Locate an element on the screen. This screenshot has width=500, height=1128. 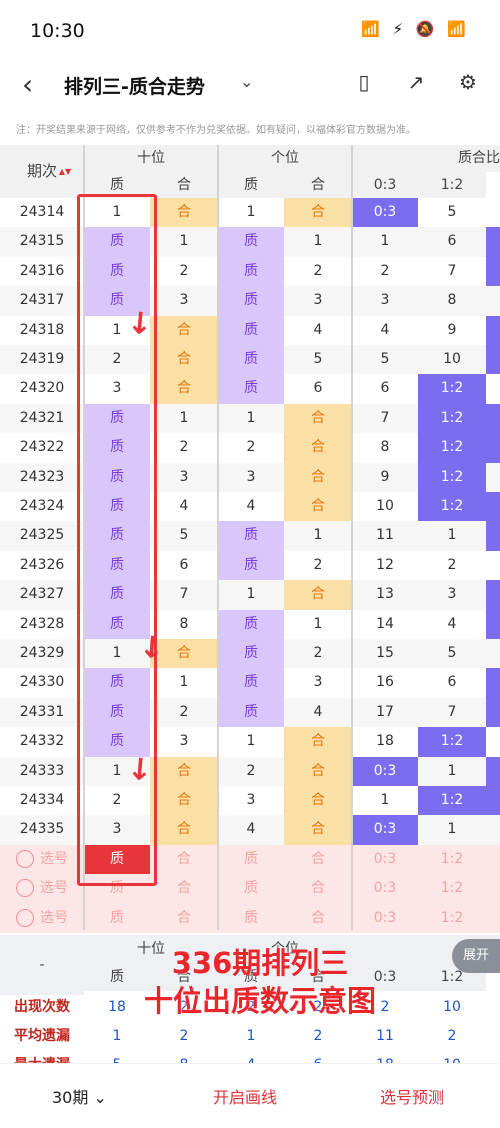
stat-value: 10 is located at coordinates (452, 1007).